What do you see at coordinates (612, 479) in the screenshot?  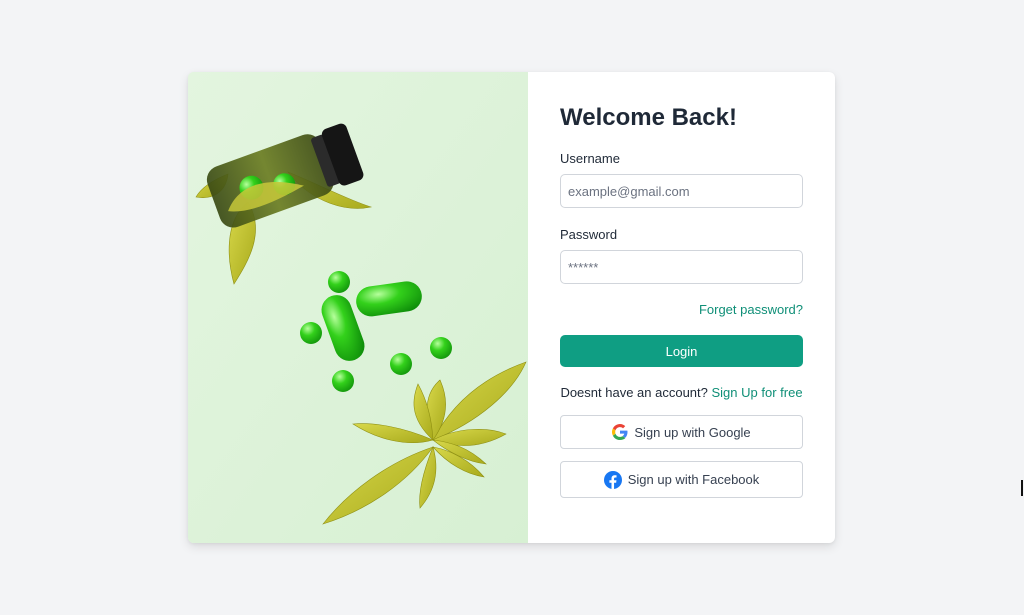 I see `facebook-icon` at bounding box center [612, 479].